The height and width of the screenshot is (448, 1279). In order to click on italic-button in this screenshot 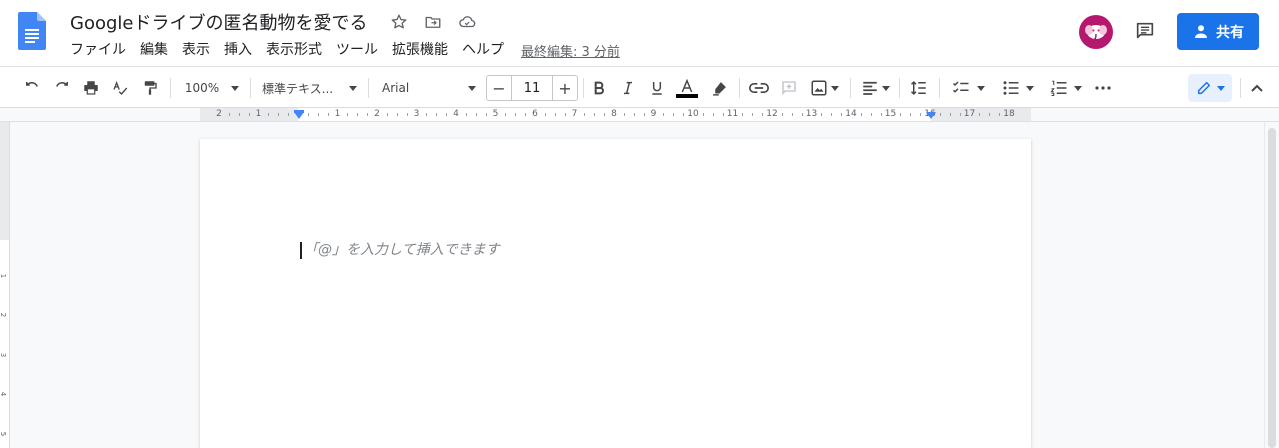, I will do `click(628, 88)`.